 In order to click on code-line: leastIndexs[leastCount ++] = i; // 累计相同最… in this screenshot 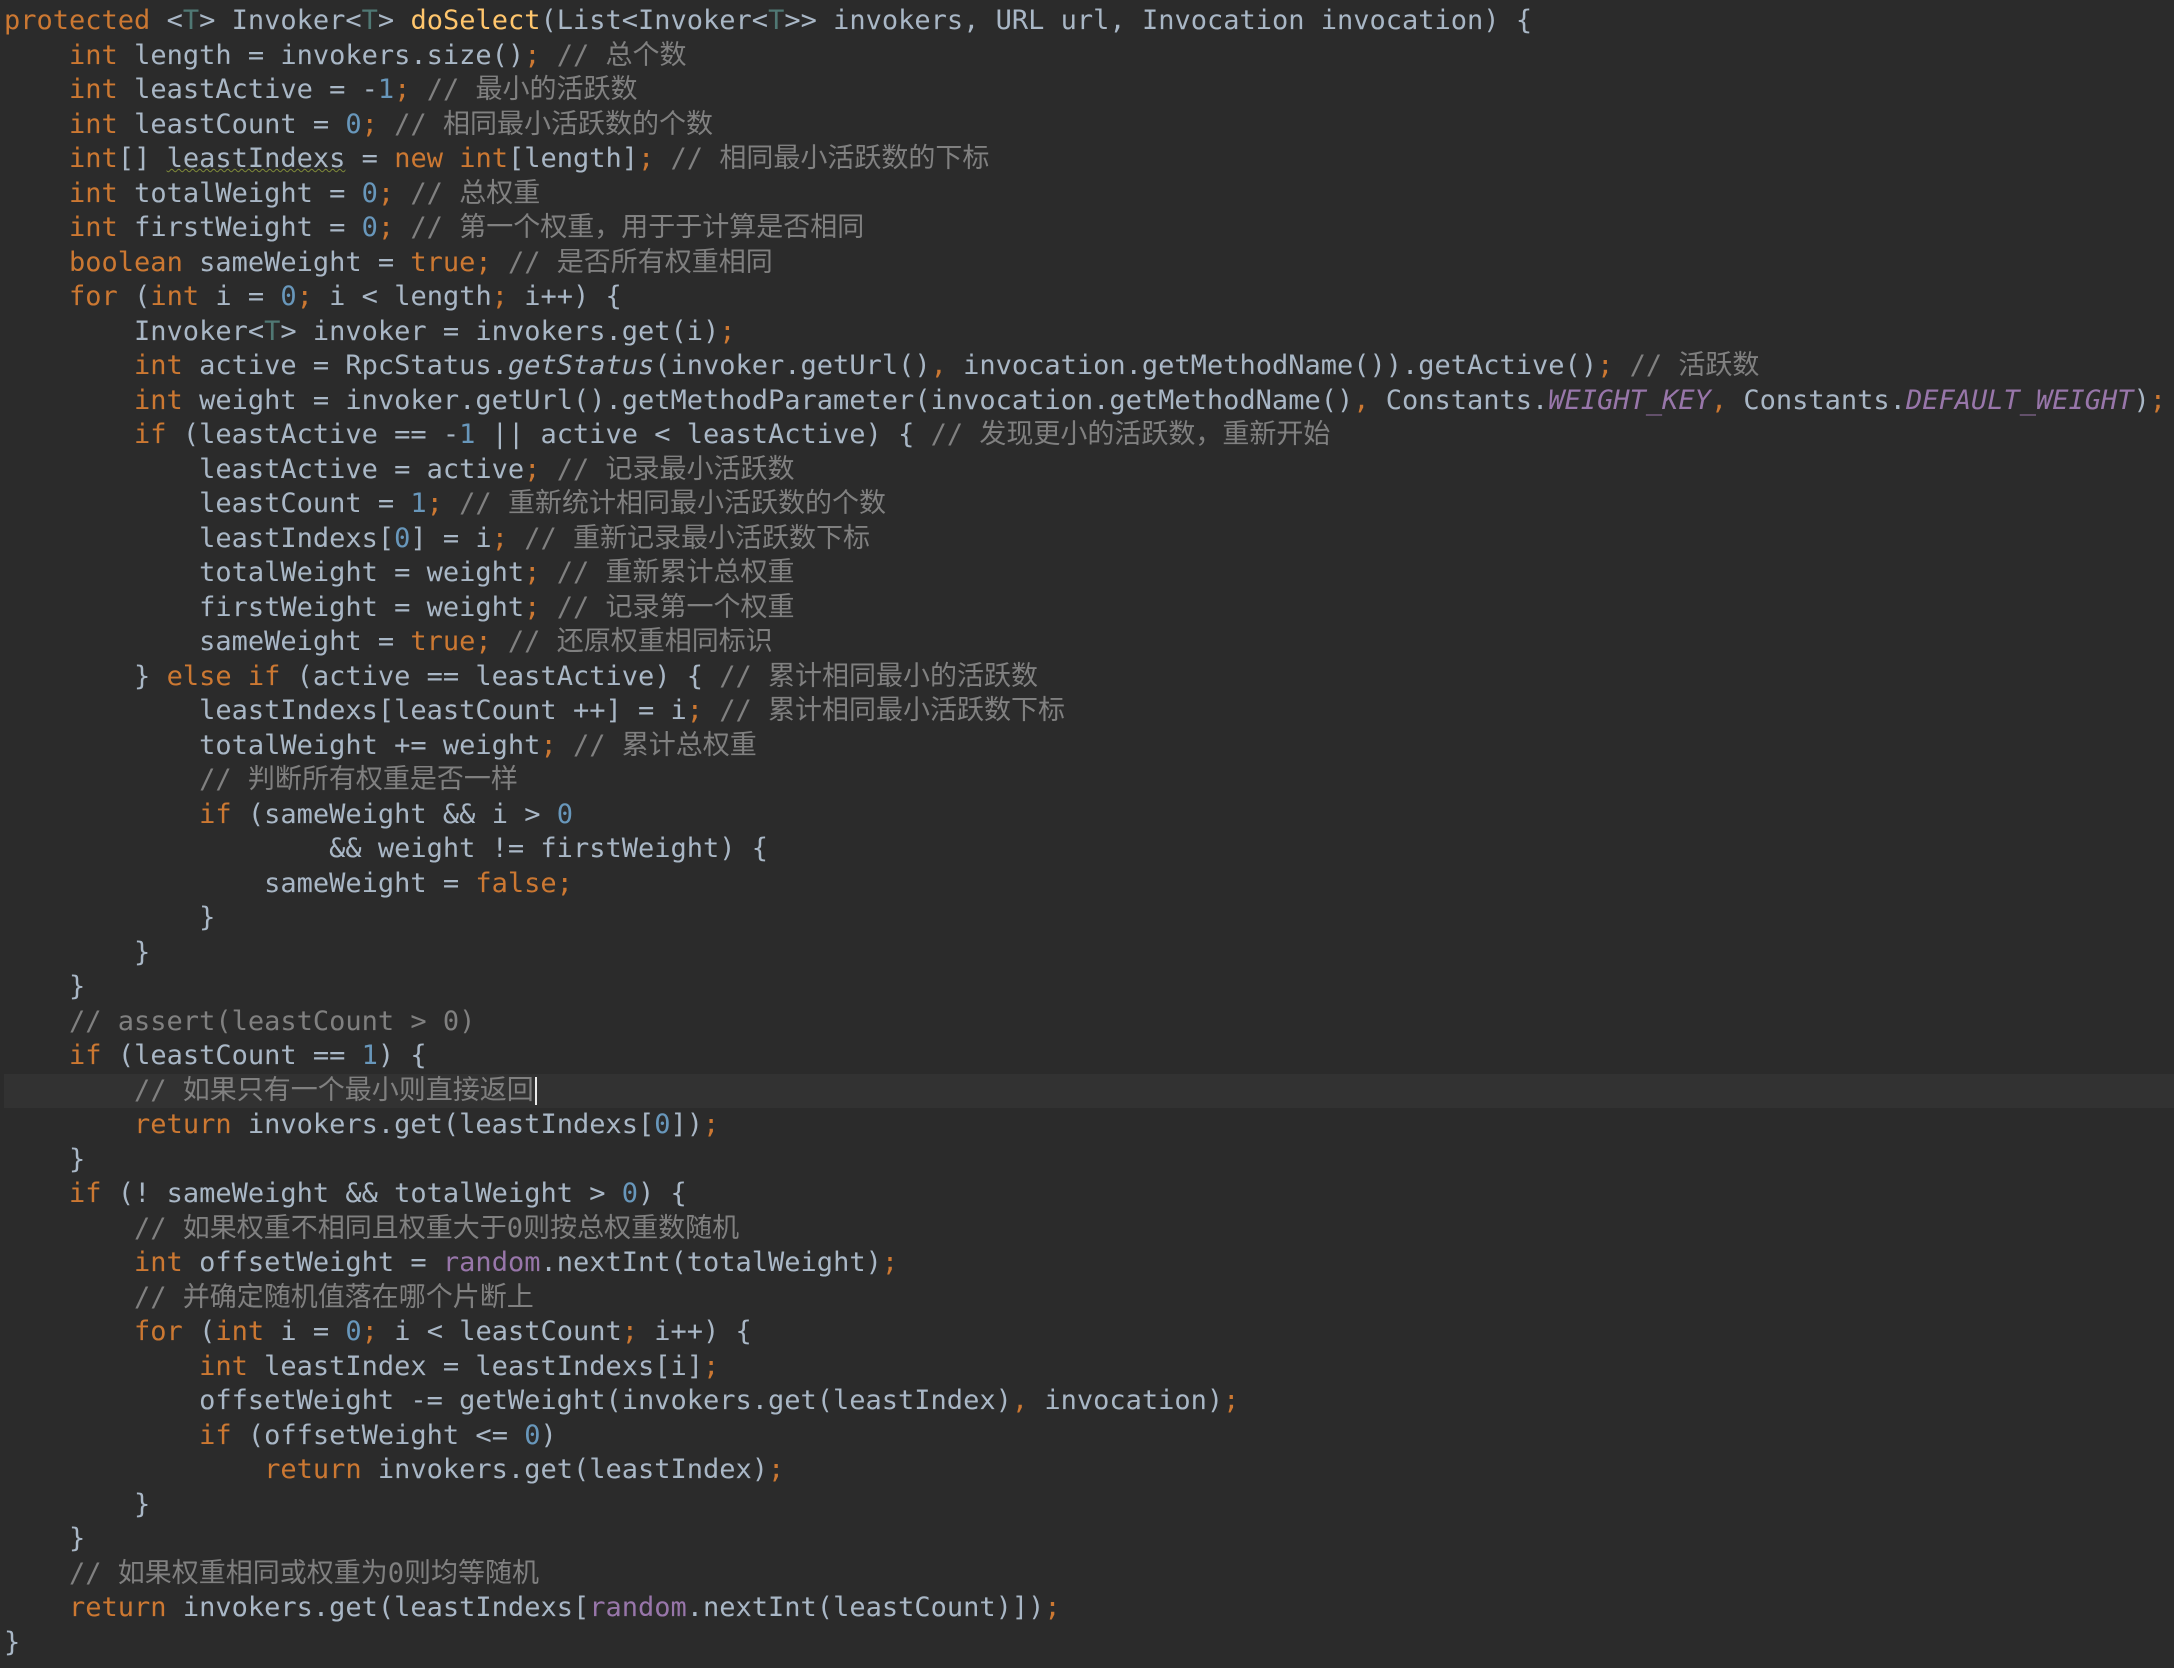, I will do `click(1089, 711)`.